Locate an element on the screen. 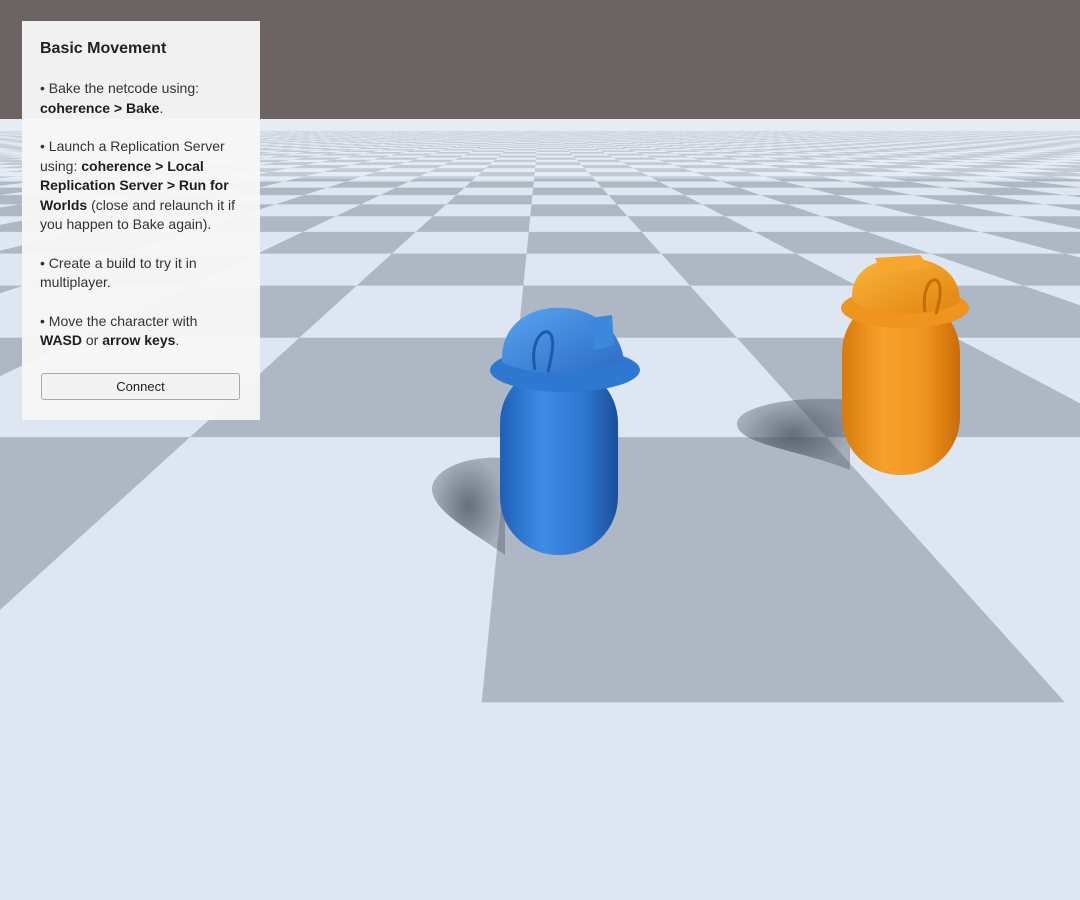  blue-player-body is located at coordinates (559, 460).